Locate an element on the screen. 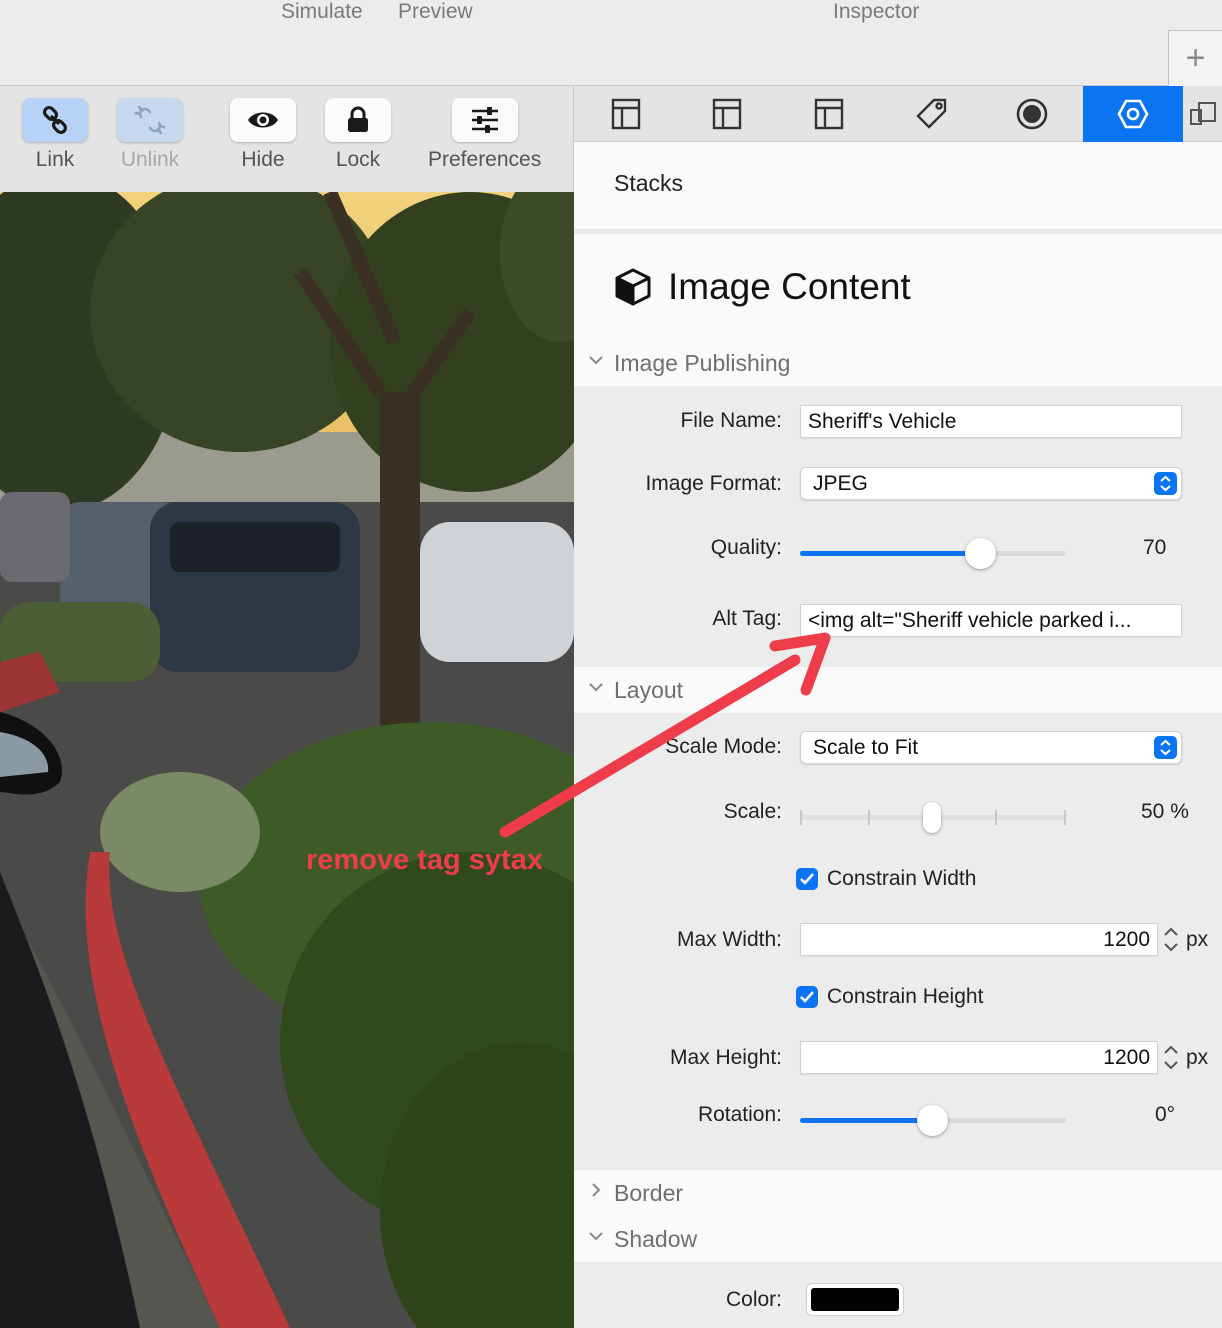 This screenshot has height=1328, width=1222. quality-slider-fill is located at coordinates (890, 553).